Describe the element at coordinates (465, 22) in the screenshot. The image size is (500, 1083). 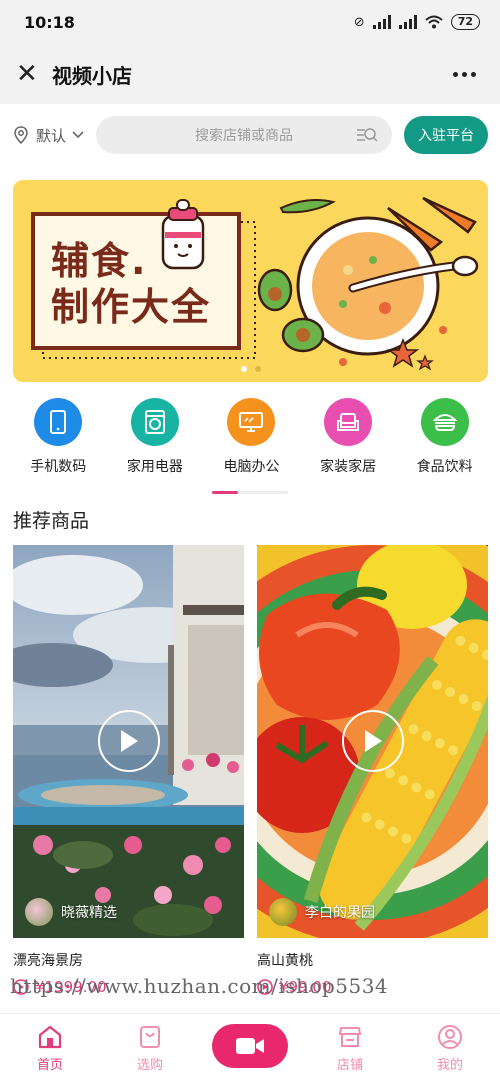
I see `battery-indicator: 72` at that location.